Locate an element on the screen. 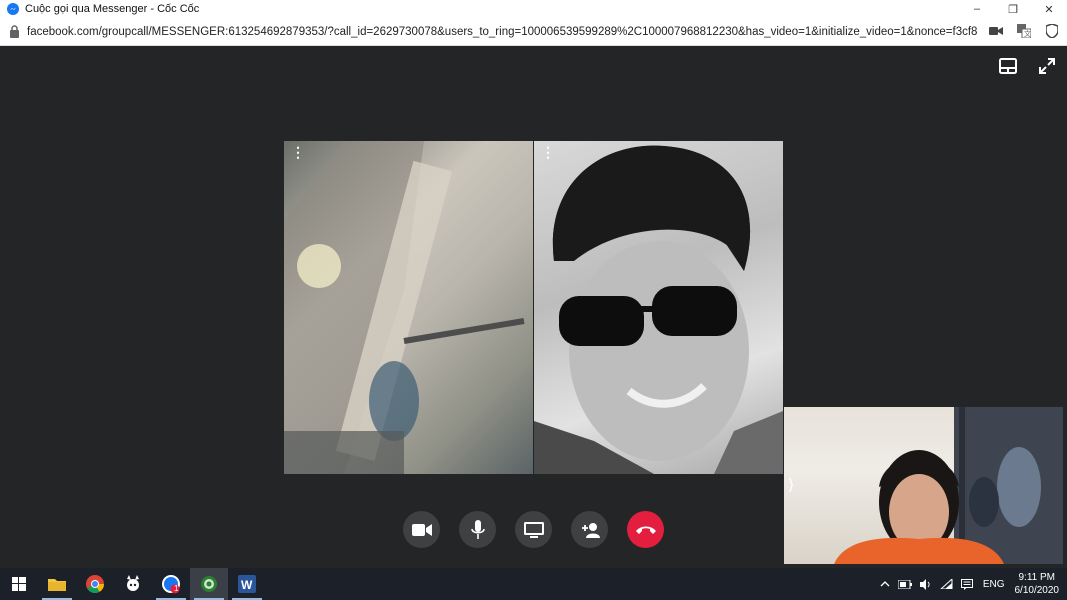 This screenshot has width=1067, height=600. toggle-microphone-button is located at coordinates (477, 529).